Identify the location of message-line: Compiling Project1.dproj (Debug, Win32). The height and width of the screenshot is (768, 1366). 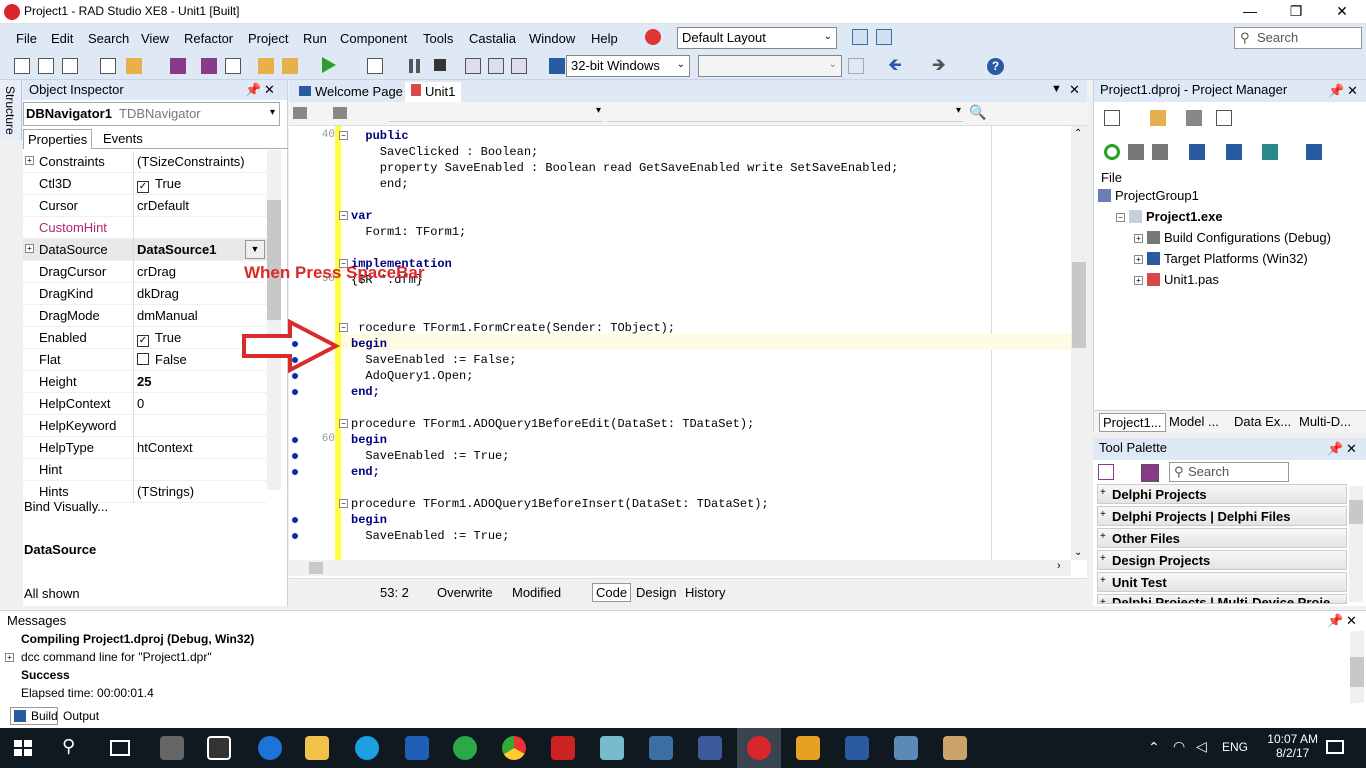
(137, 639).